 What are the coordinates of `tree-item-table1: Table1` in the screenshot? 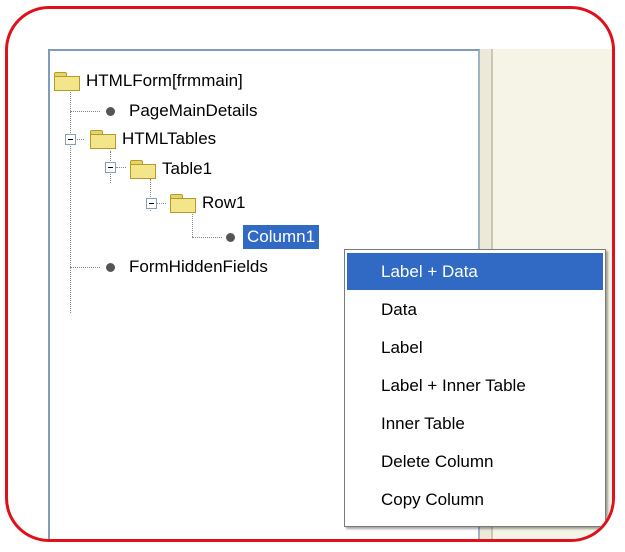 It's located at (171, 169).